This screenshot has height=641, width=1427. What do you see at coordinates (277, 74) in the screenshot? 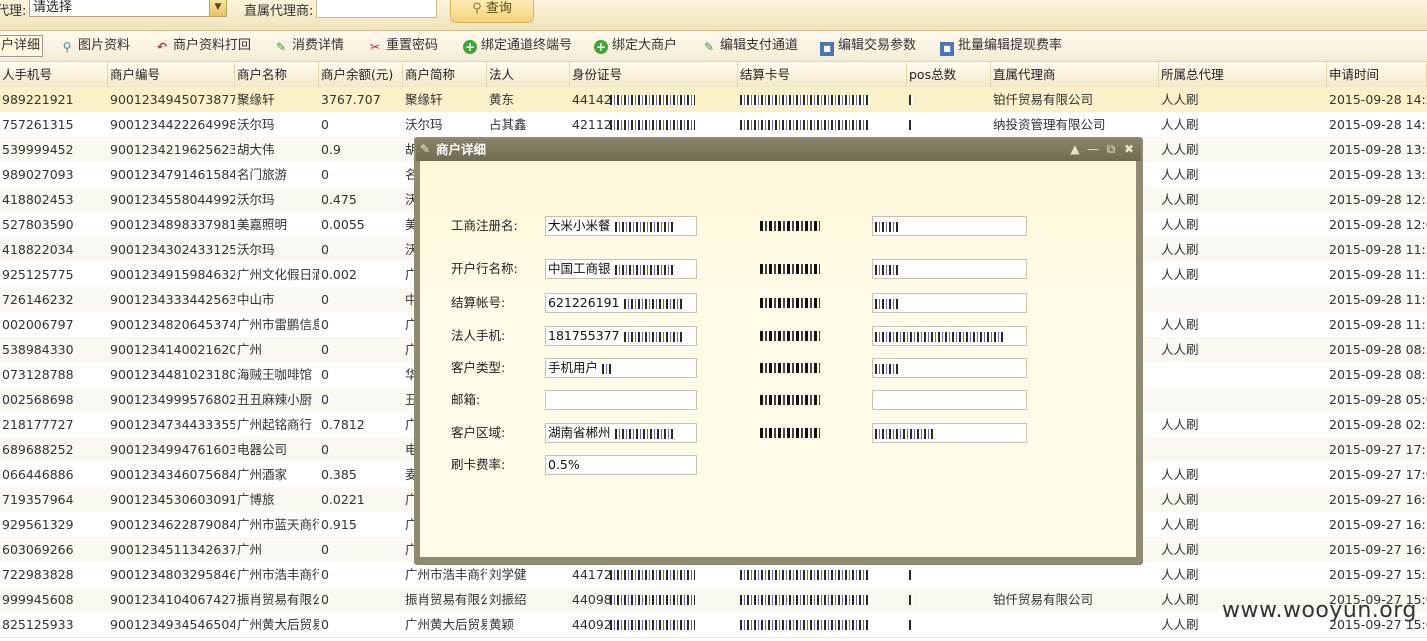
I see `column-header: 商户名称` at bounding box center [277, 74].